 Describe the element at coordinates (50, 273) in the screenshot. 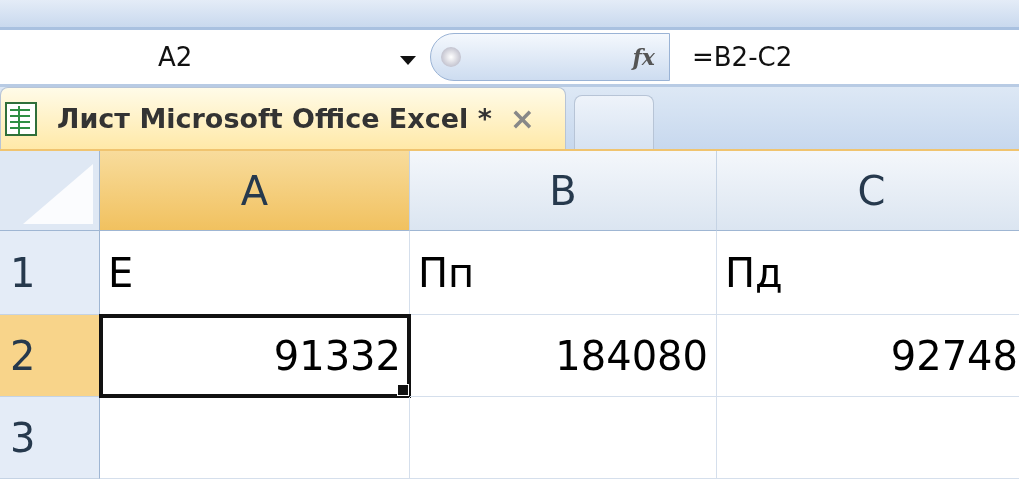

I see `row-header: 1` at that location.